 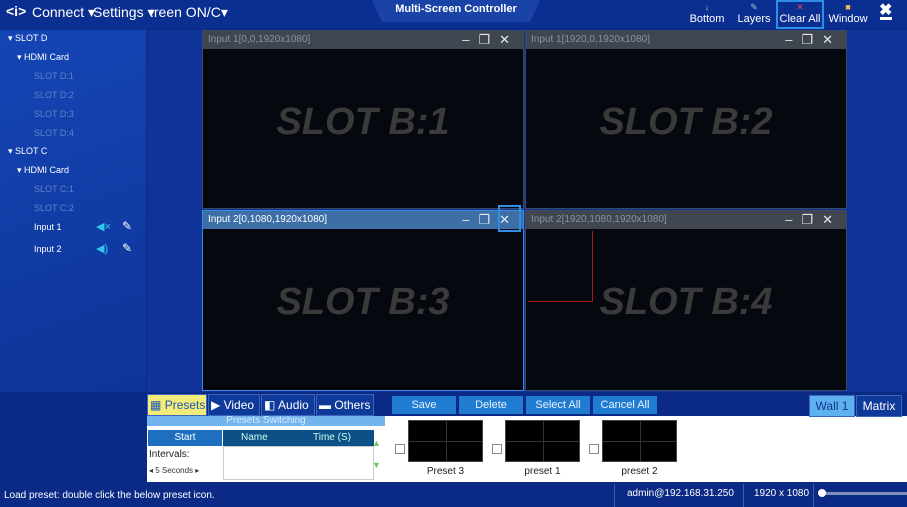 What do you see at coordinates (270, 405) in the screenshot?
I see `audio-icon: ◧` at bounding box center [270, 405].